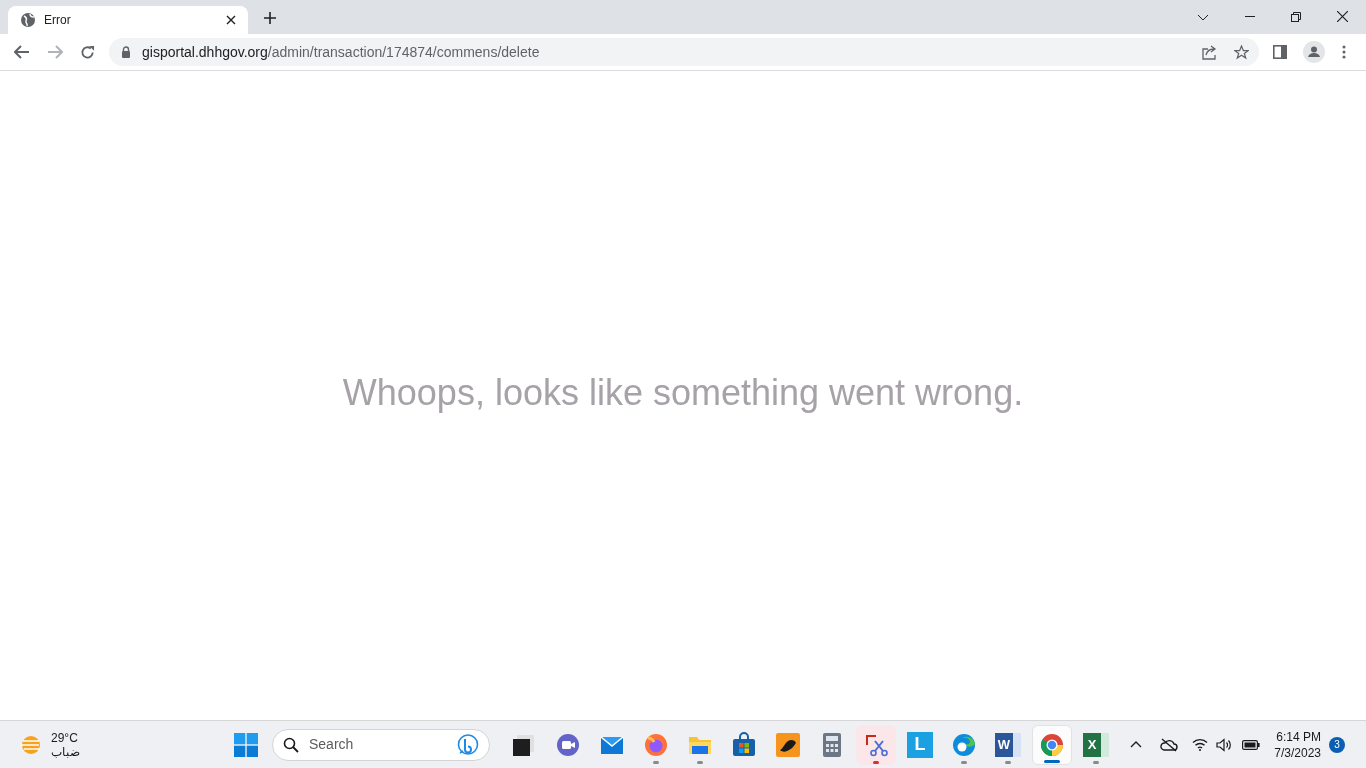  What do you see at coordinates (684, 52) in the screenshot?
I see `address-bar: gisportal.dhhgov.org/admin/transaction/174874/commens/delete` at bounding box center [684, 52].